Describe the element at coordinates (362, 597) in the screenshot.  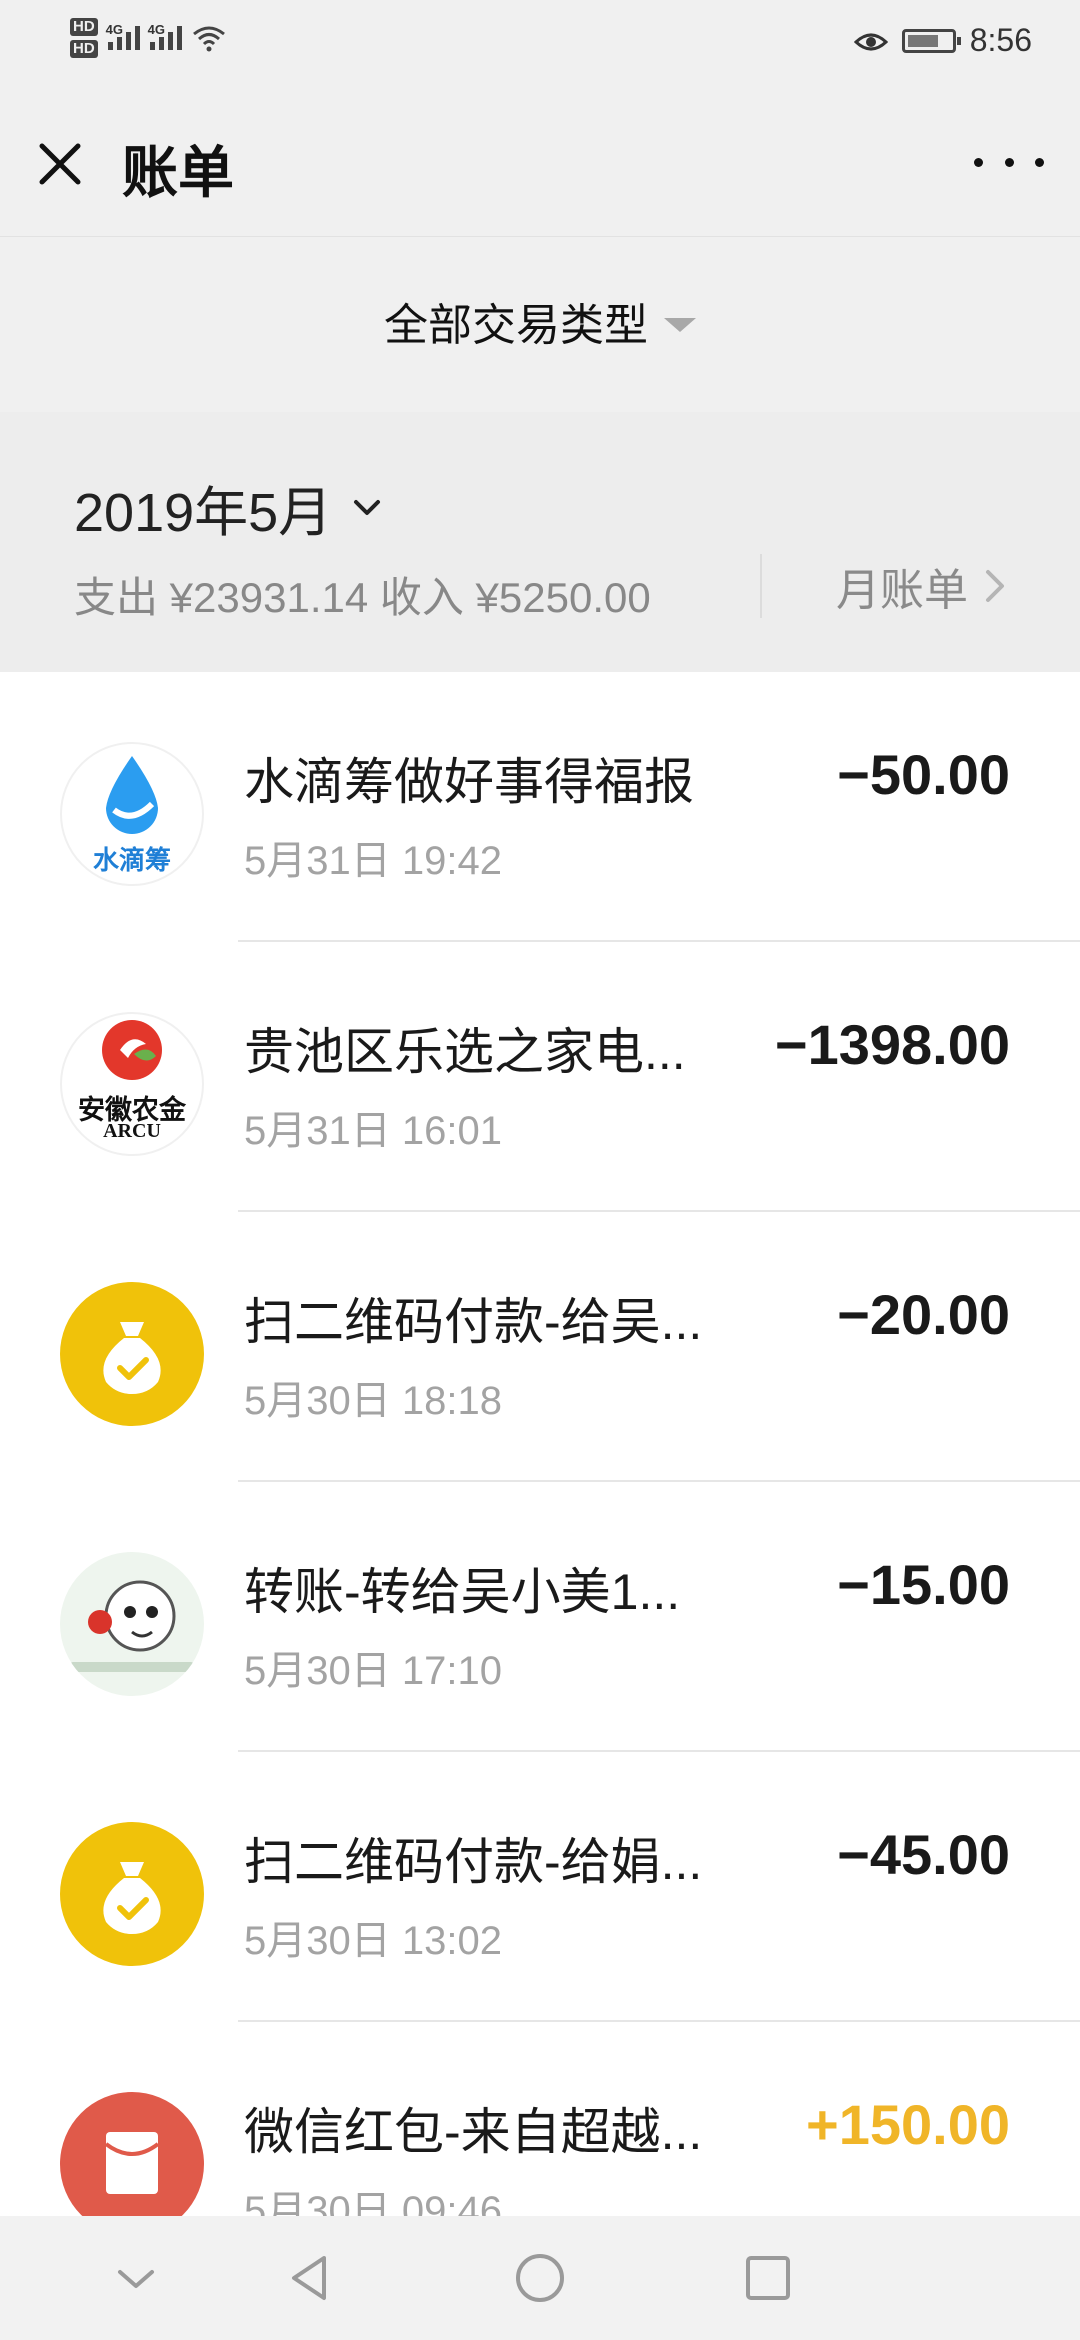
I see `month-summary: 支出 ¥23931.14 收入 ¥5250.00` at that location.